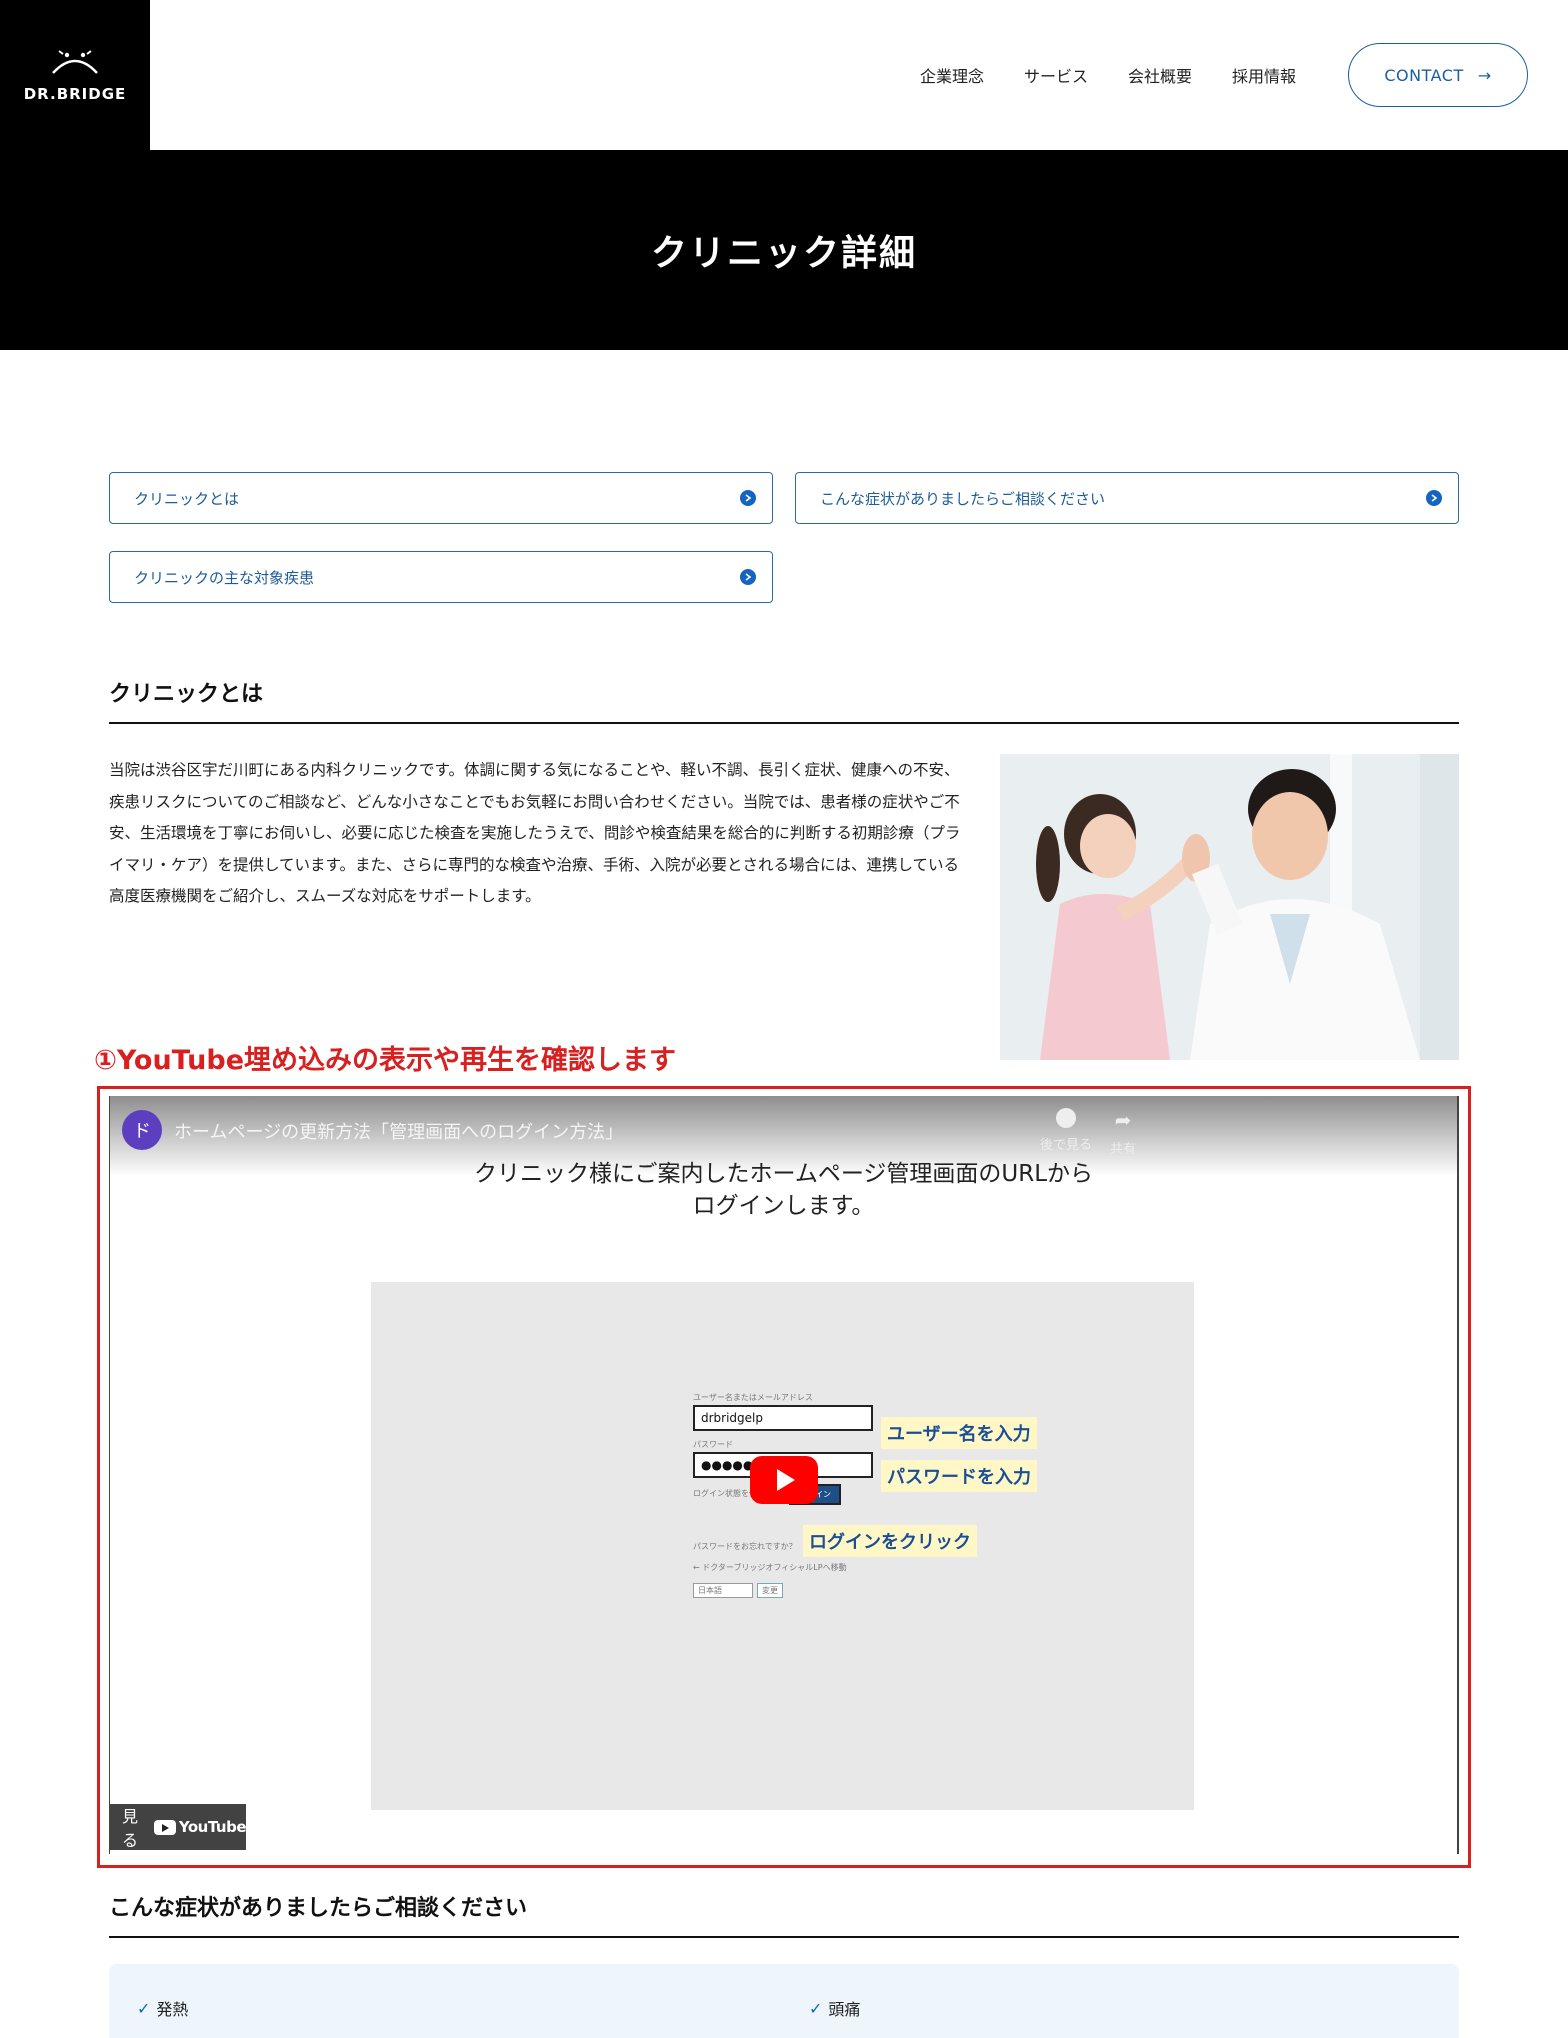  What do you see at coordinates (1066, 1130) in the screenshot?
I see `watch-later-button: 後で見る` at bounding box center [1066, 1130].